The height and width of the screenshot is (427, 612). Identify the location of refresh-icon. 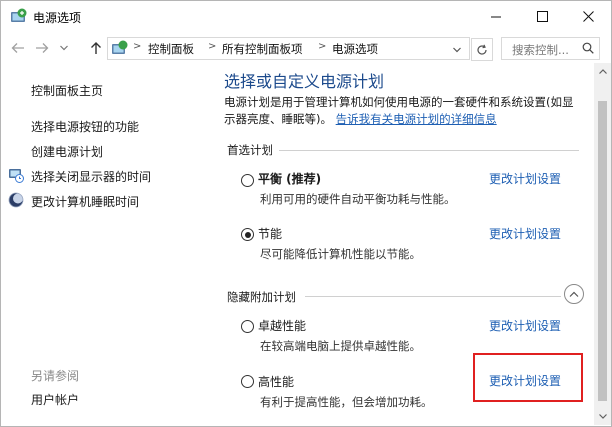
(482, 49).